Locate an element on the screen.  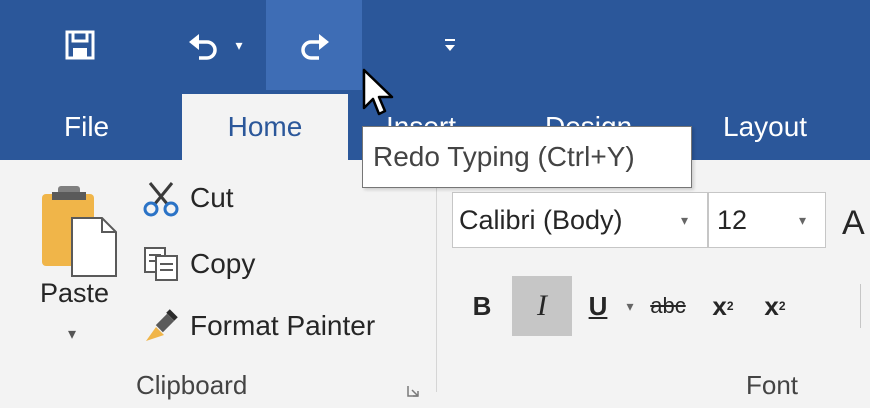
subscript-mark: 2 is located at coordinates (730, 306).